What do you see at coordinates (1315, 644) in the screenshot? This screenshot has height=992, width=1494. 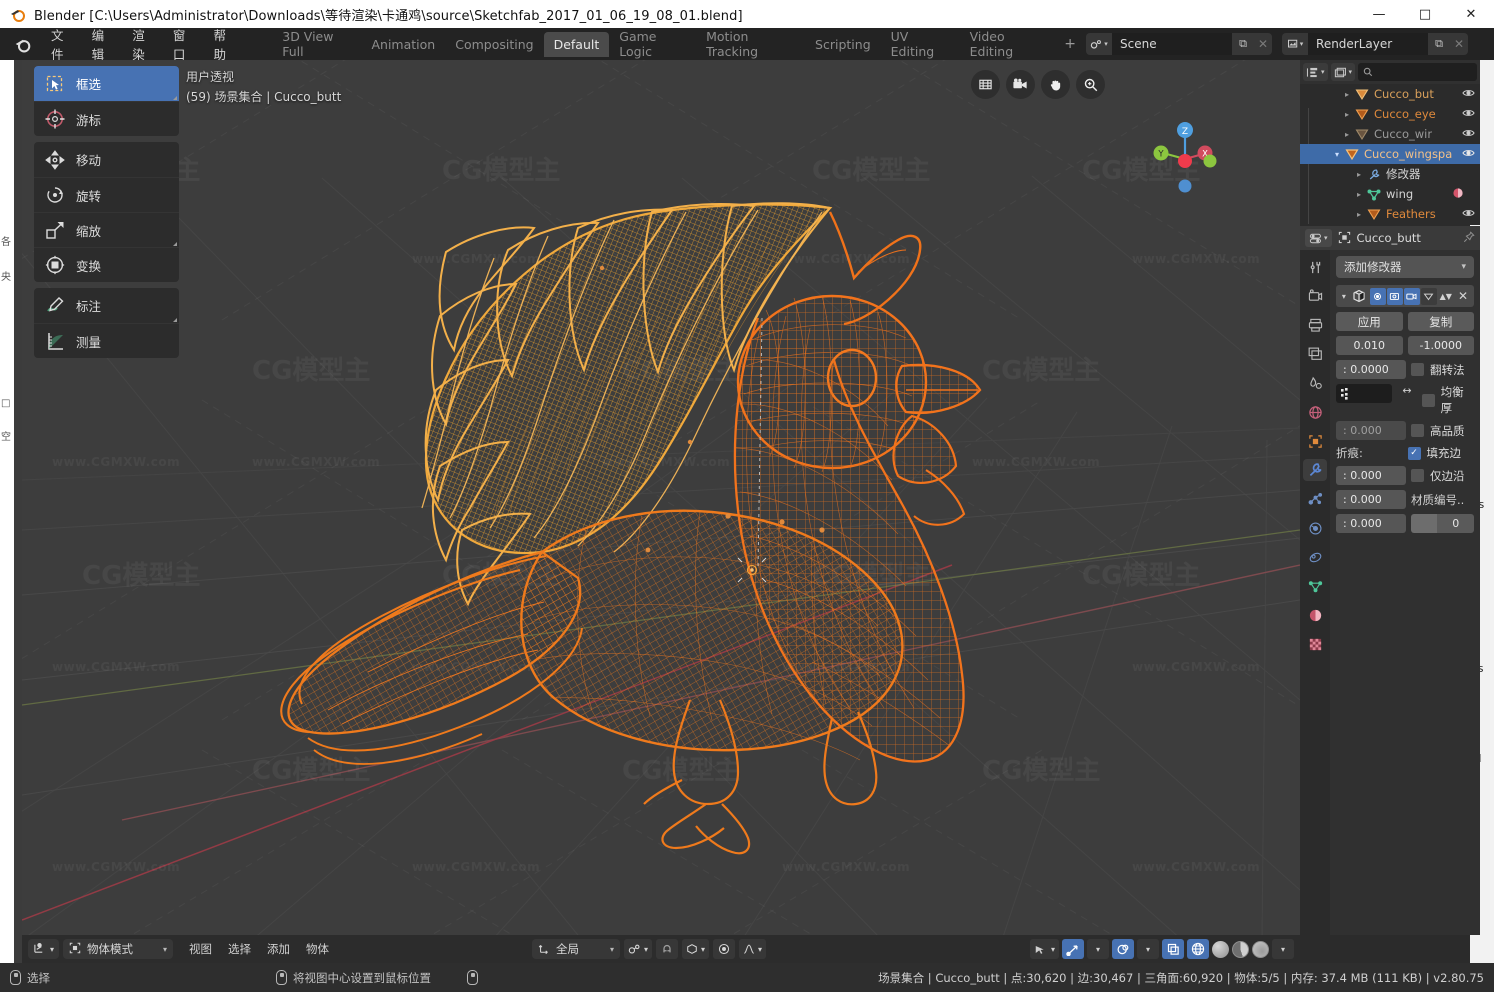 I see `texture-tab` at bounding box center [1315, 644].